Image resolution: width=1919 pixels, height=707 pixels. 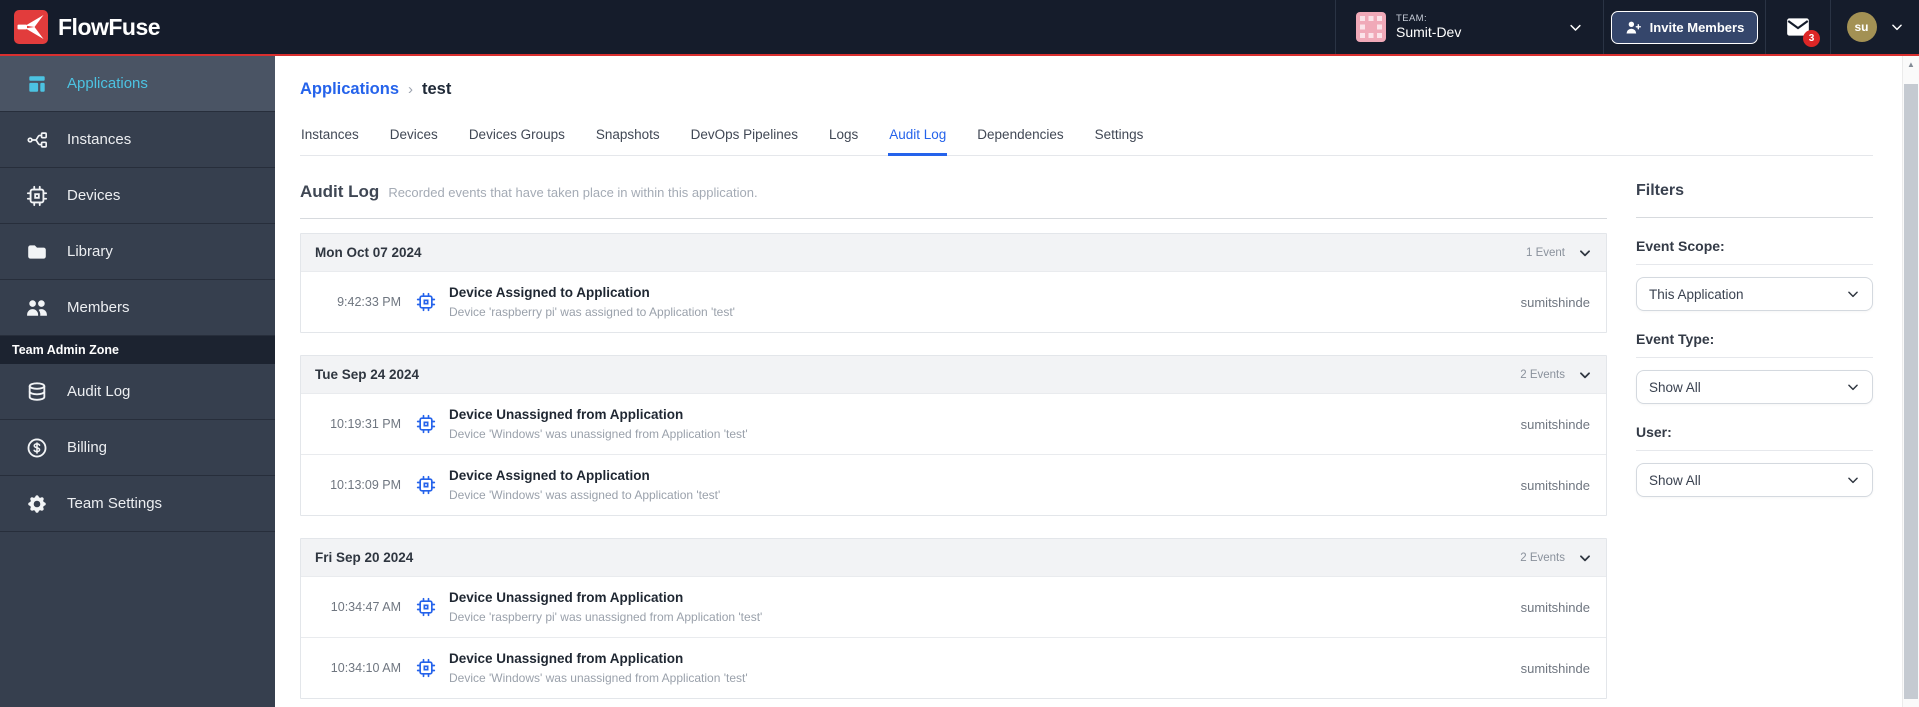 What do you see at coordinates (1754, 460) in the screenshot?
I see `filter-user: User: Show All` at bounding box center [1754, 460].